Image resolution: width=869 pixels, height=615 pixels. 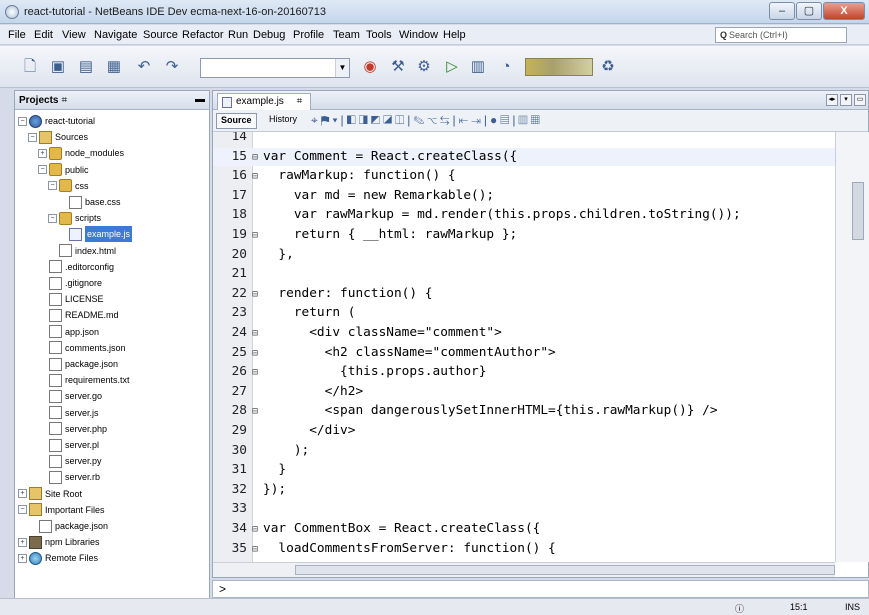 I want to click on minimize-panel-icon: ▬, so click(x=200, y=99).